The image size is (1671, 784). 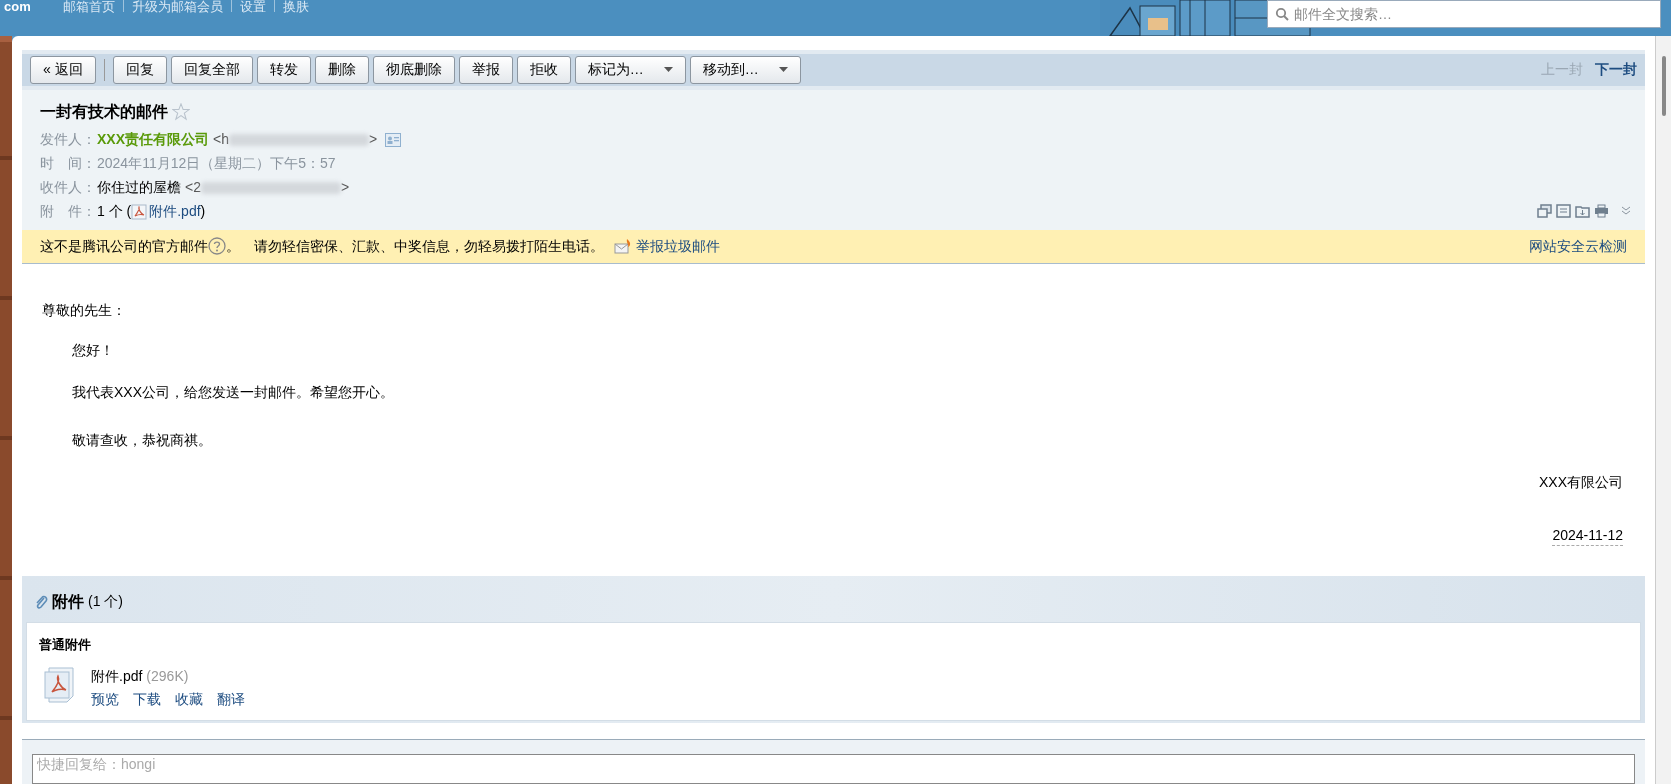 What do you see at coordinates (623, 246) in the screenshot?
I see `envelope-flame-icon` at bounding box center [623, 246].